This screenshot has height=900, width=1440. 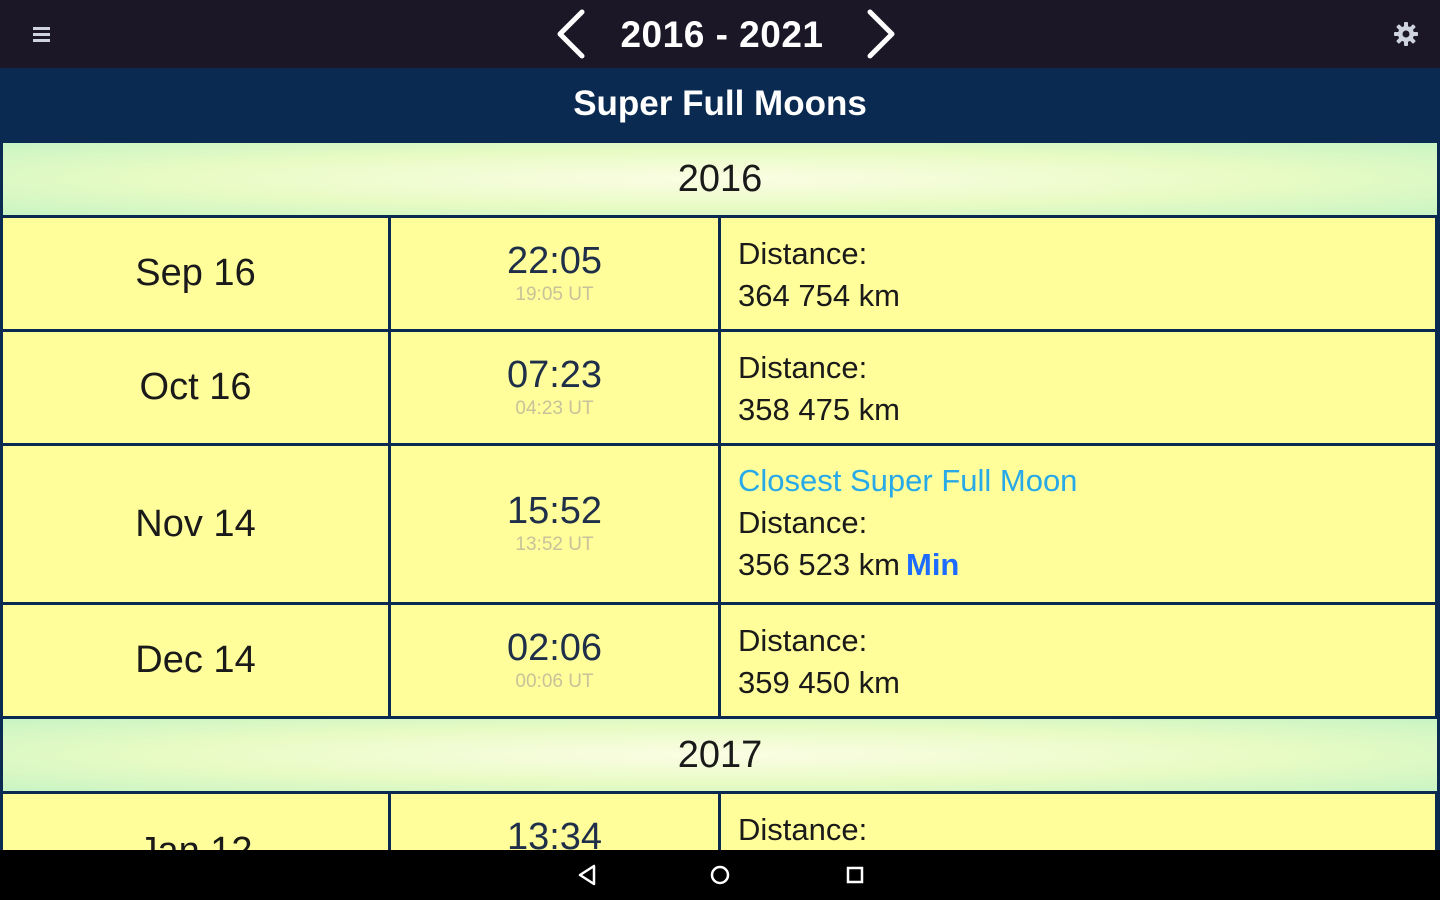 What do you see at coordinates (554, 294) in the screenshot?
I see `ut-time: 19:05 UT` at bounding box center [554, 294].